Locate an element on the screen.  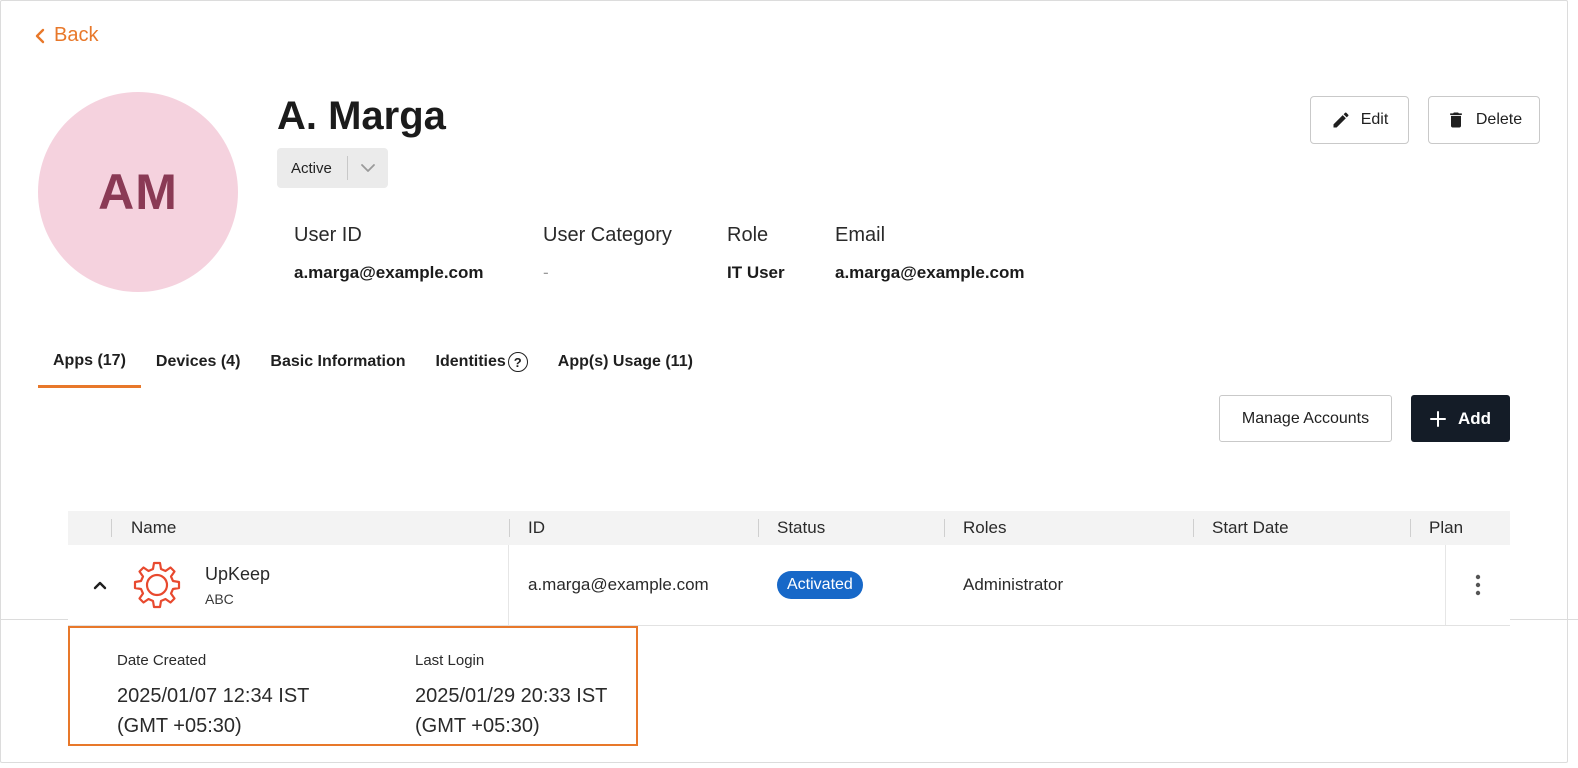
info-label: Role is located at coordinates (748, 235).